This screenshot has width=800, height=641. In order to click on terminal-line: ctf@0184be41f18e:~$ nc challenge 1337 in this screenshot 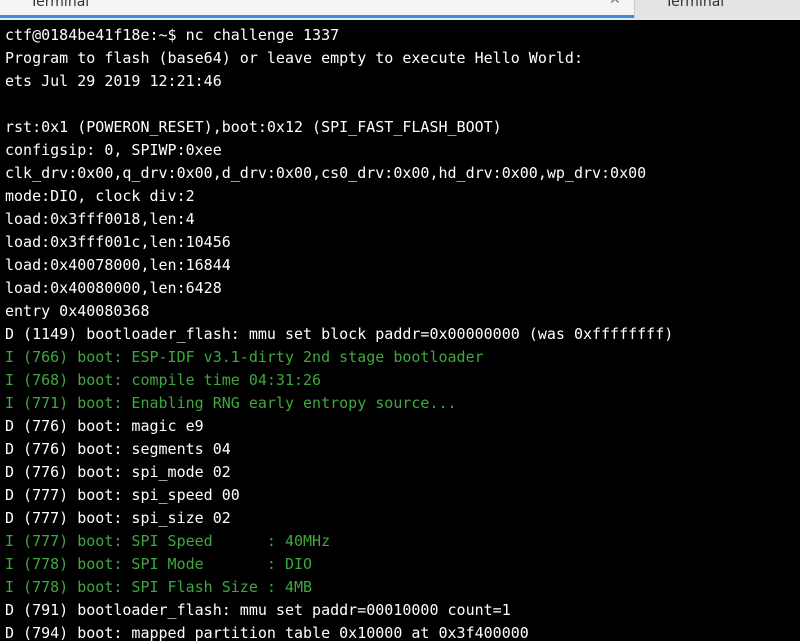, I will do `click(172, 35)`.